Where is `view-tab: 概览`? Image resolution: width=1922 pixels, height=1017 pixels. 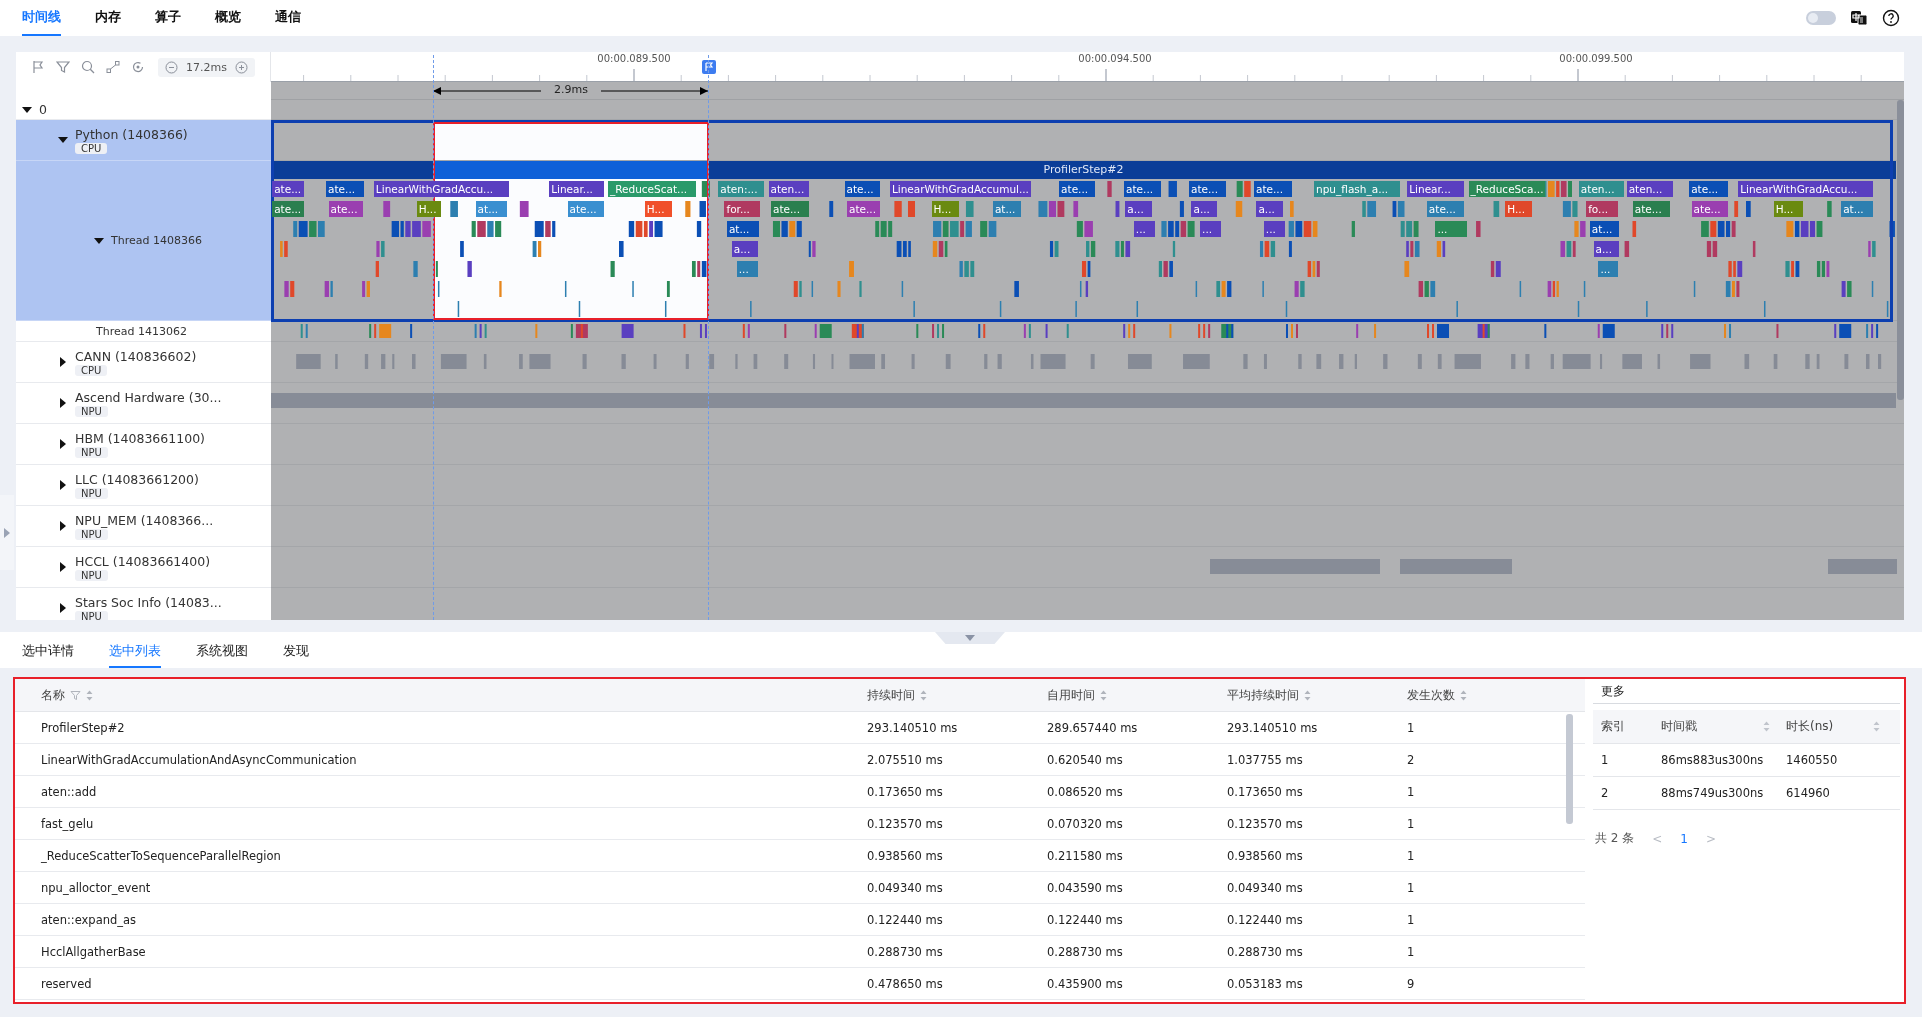
view-tab: 概览 is located at coordinates (228, 18).